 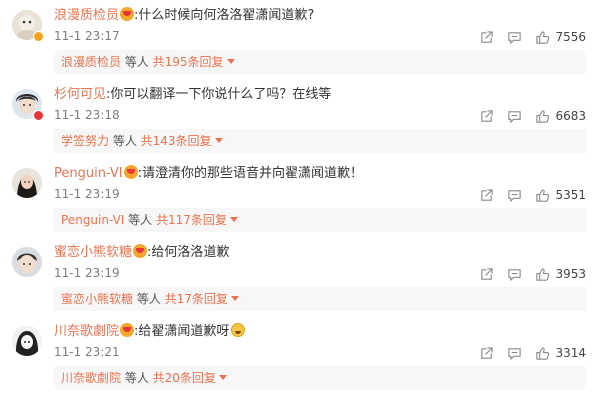 I want to click on comment-text: :你可以翻译一下你说什么了吗？在线等, so click(x=219, y=94).